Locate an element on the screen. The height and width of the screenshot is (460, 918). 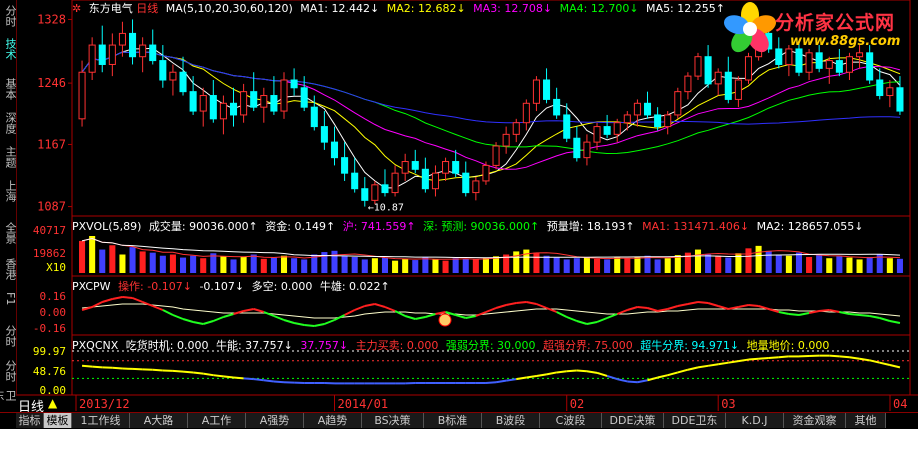
bottom-tab-1: 模板 is located at coordinates (58, 420).